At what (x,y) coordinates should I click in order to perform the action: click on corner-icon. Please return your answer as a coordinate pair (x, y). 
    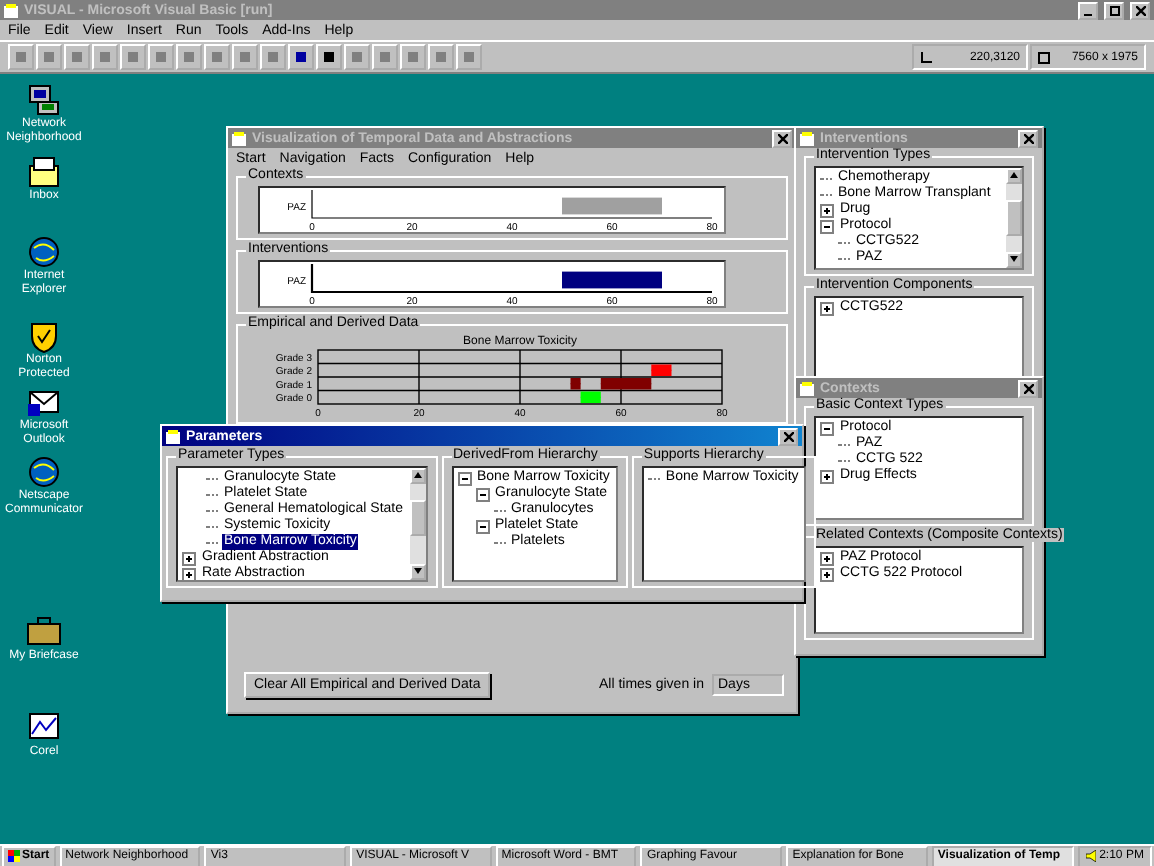
    Looking at the image, I should click on (926, 57).